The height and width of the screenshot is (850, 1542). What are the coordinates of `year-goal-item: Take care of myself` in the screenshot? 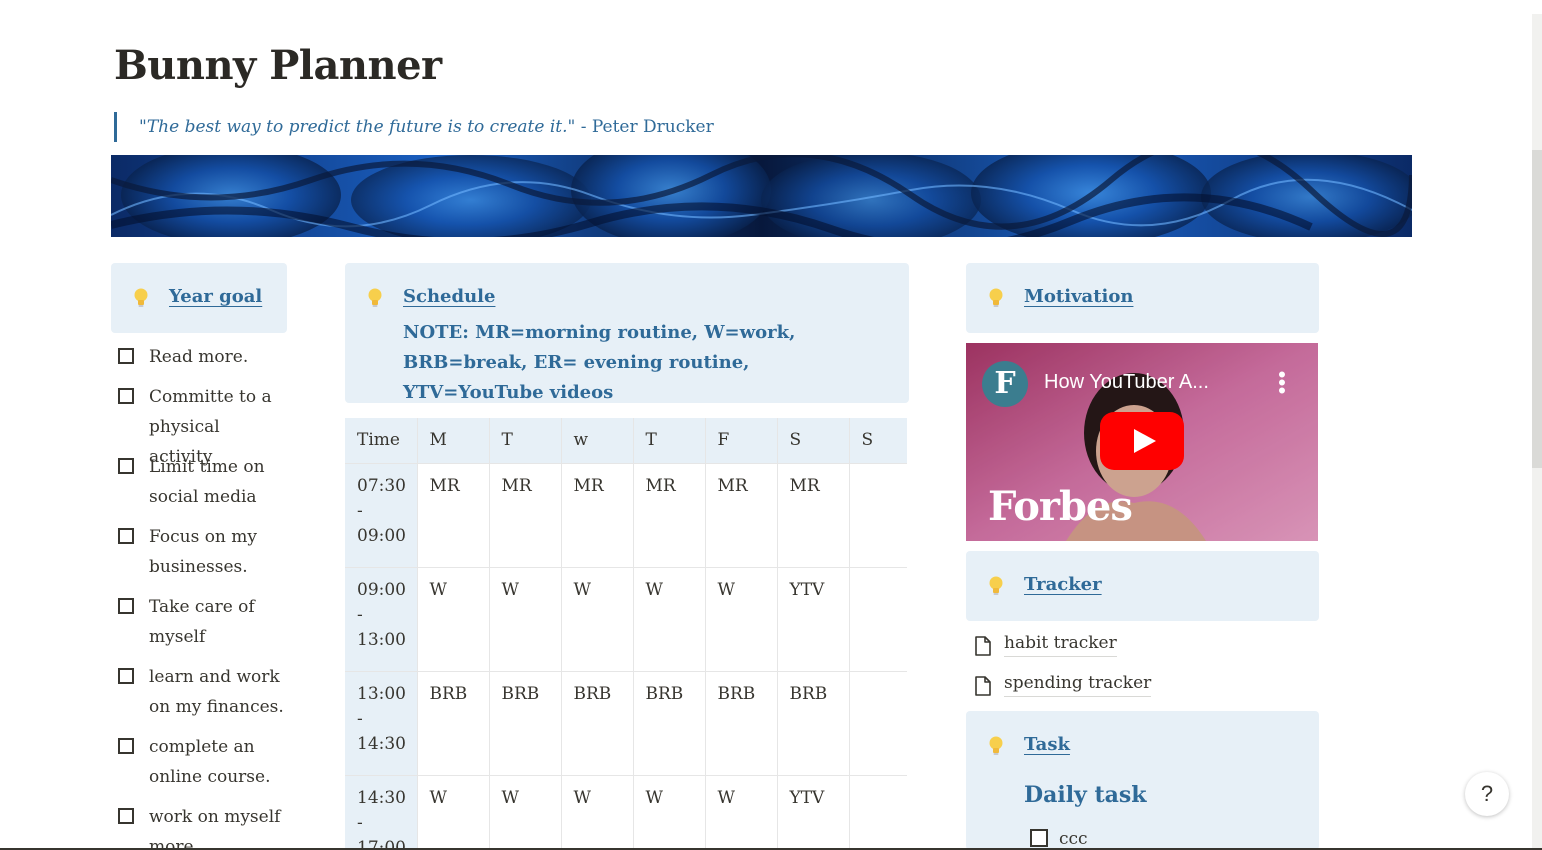 It's located at (203, 622).